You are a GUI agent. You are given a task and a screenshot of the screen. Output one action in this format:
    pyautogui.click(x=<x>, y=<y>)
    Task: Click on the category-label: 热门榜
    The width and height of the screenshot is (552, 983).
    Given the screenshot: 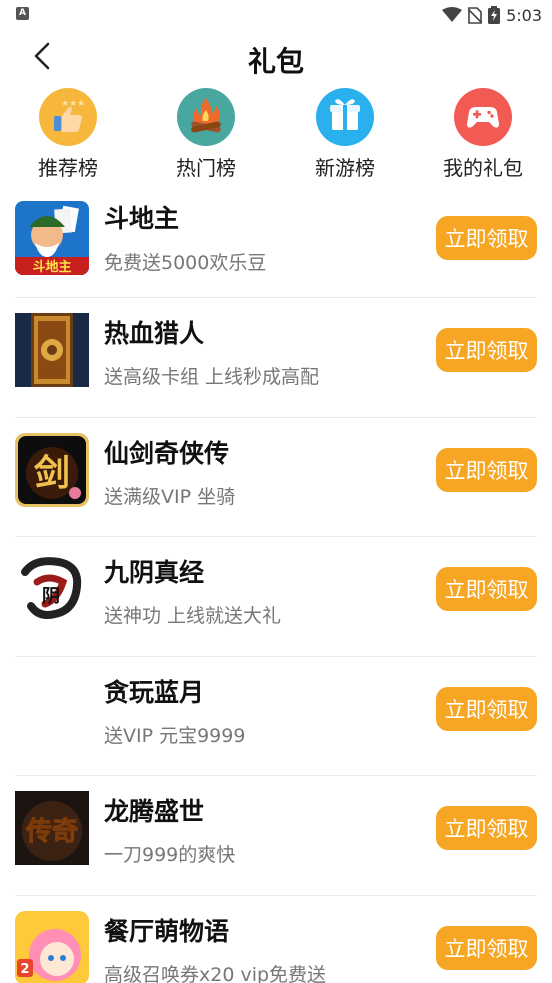 What is the action you would take?
    pyautogui.click(x=206, y=168)
    